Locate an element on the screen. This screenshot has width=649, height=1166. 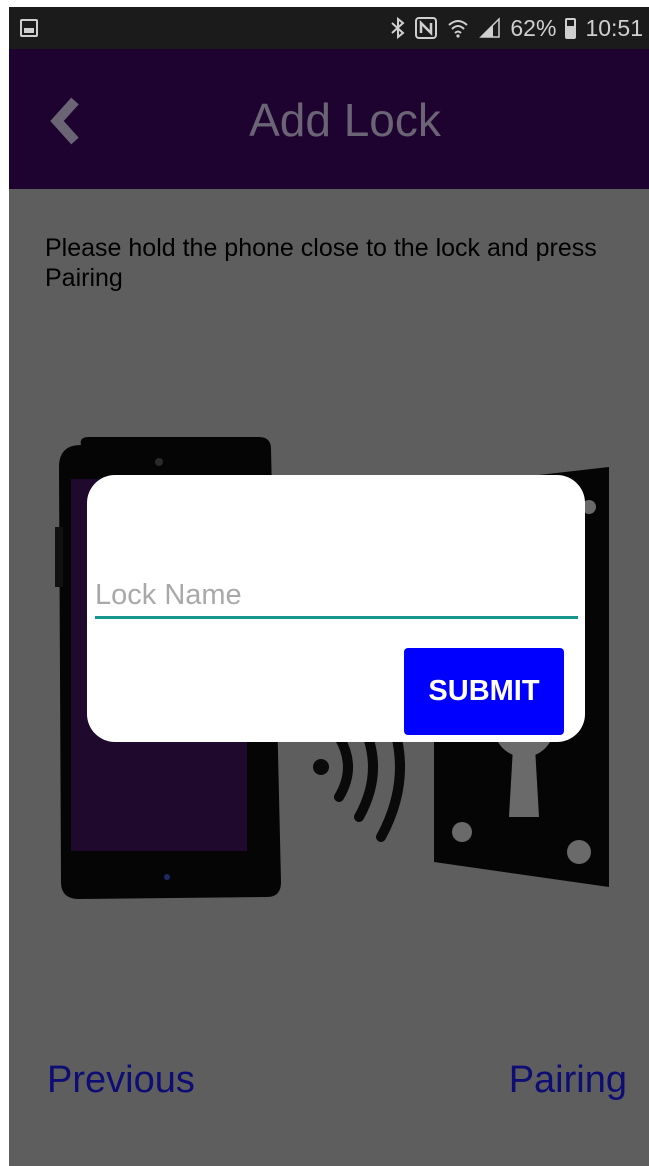
app-bar: Add Lock is located at coordinates (329, 119).